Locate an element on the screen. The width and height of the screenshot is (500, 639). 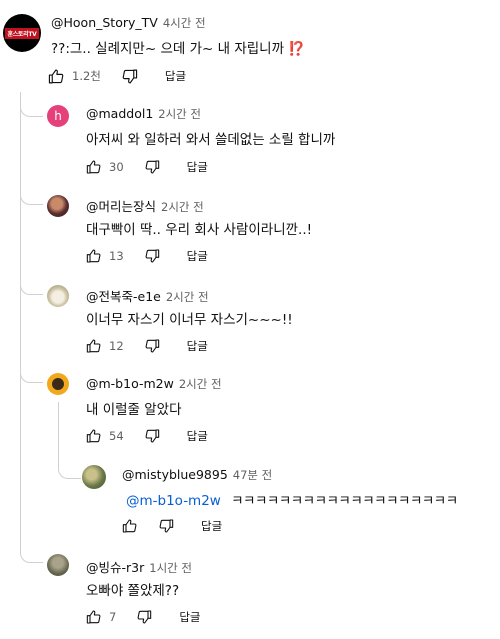
channel-logo: 훈스토리TV is located at coordinates (22, 33).